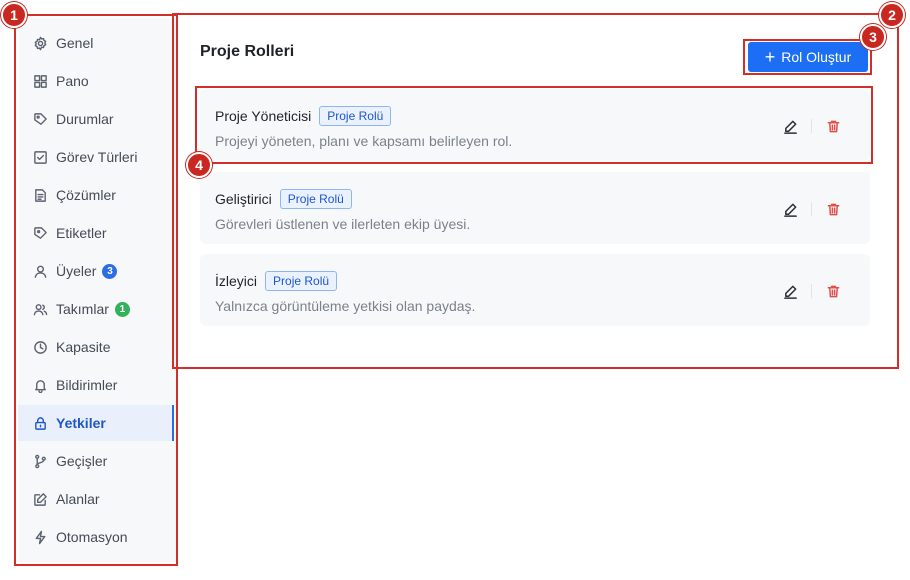 The image size is (910, 580). Describe the element at coordinates (534, 125) in the screenshot. I see `annotation-box-role-card` at that location.